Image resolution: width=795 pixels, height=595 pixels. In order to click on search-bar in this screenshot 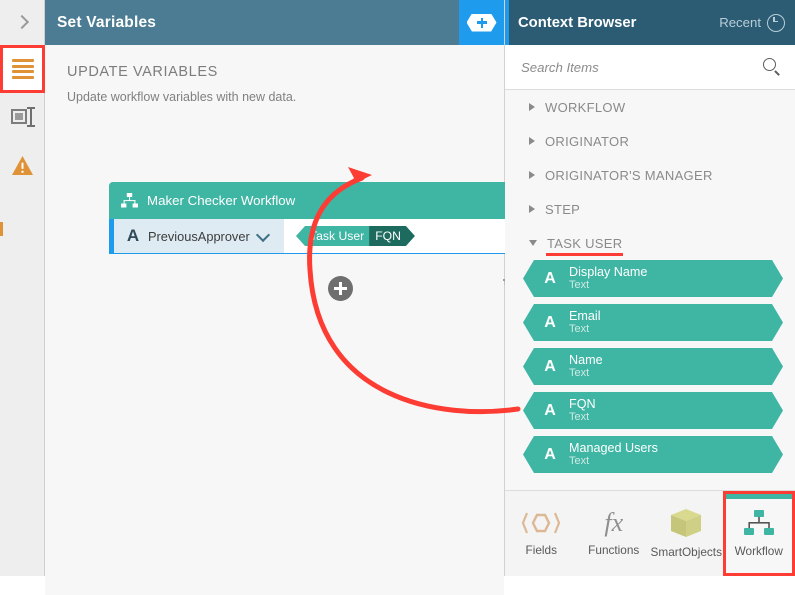, I will do `click(650, 67)`.